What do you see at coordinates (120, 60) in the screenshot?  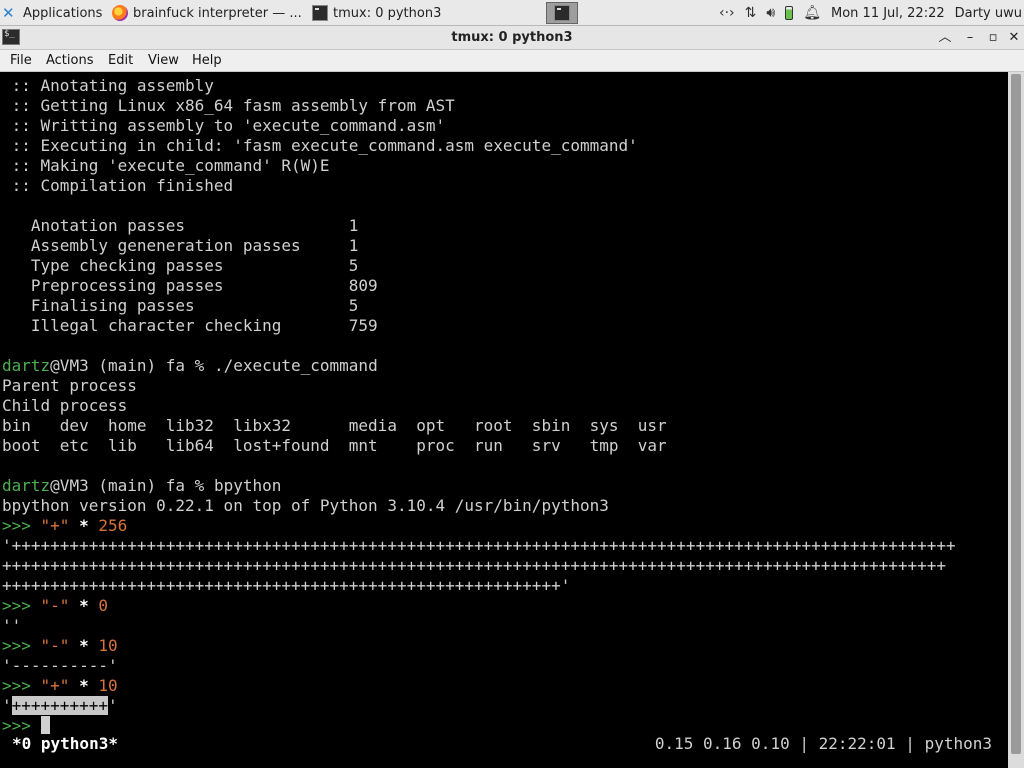 I see `menu-edit: Edit` at bounding box center [120, 60].